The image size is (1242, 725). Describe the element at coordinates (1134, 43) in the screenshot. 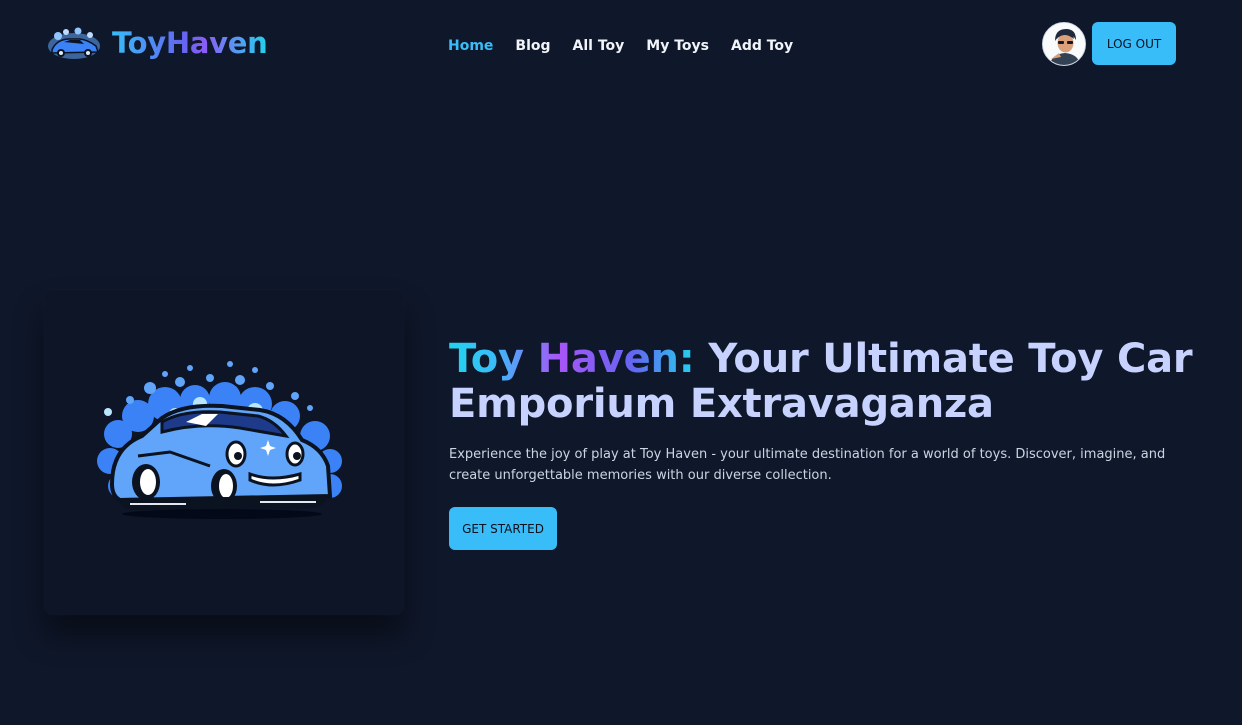

I see `logout-button: LOG OUT` at that location.